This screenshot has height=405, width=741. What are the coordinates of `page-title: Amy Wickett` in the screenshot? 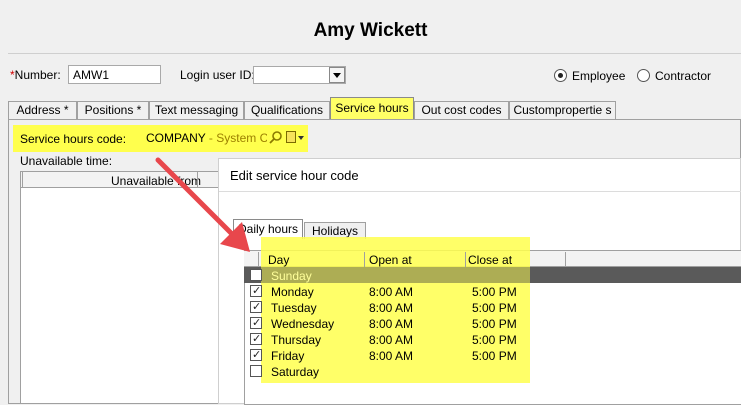 It's located at (370, 30).